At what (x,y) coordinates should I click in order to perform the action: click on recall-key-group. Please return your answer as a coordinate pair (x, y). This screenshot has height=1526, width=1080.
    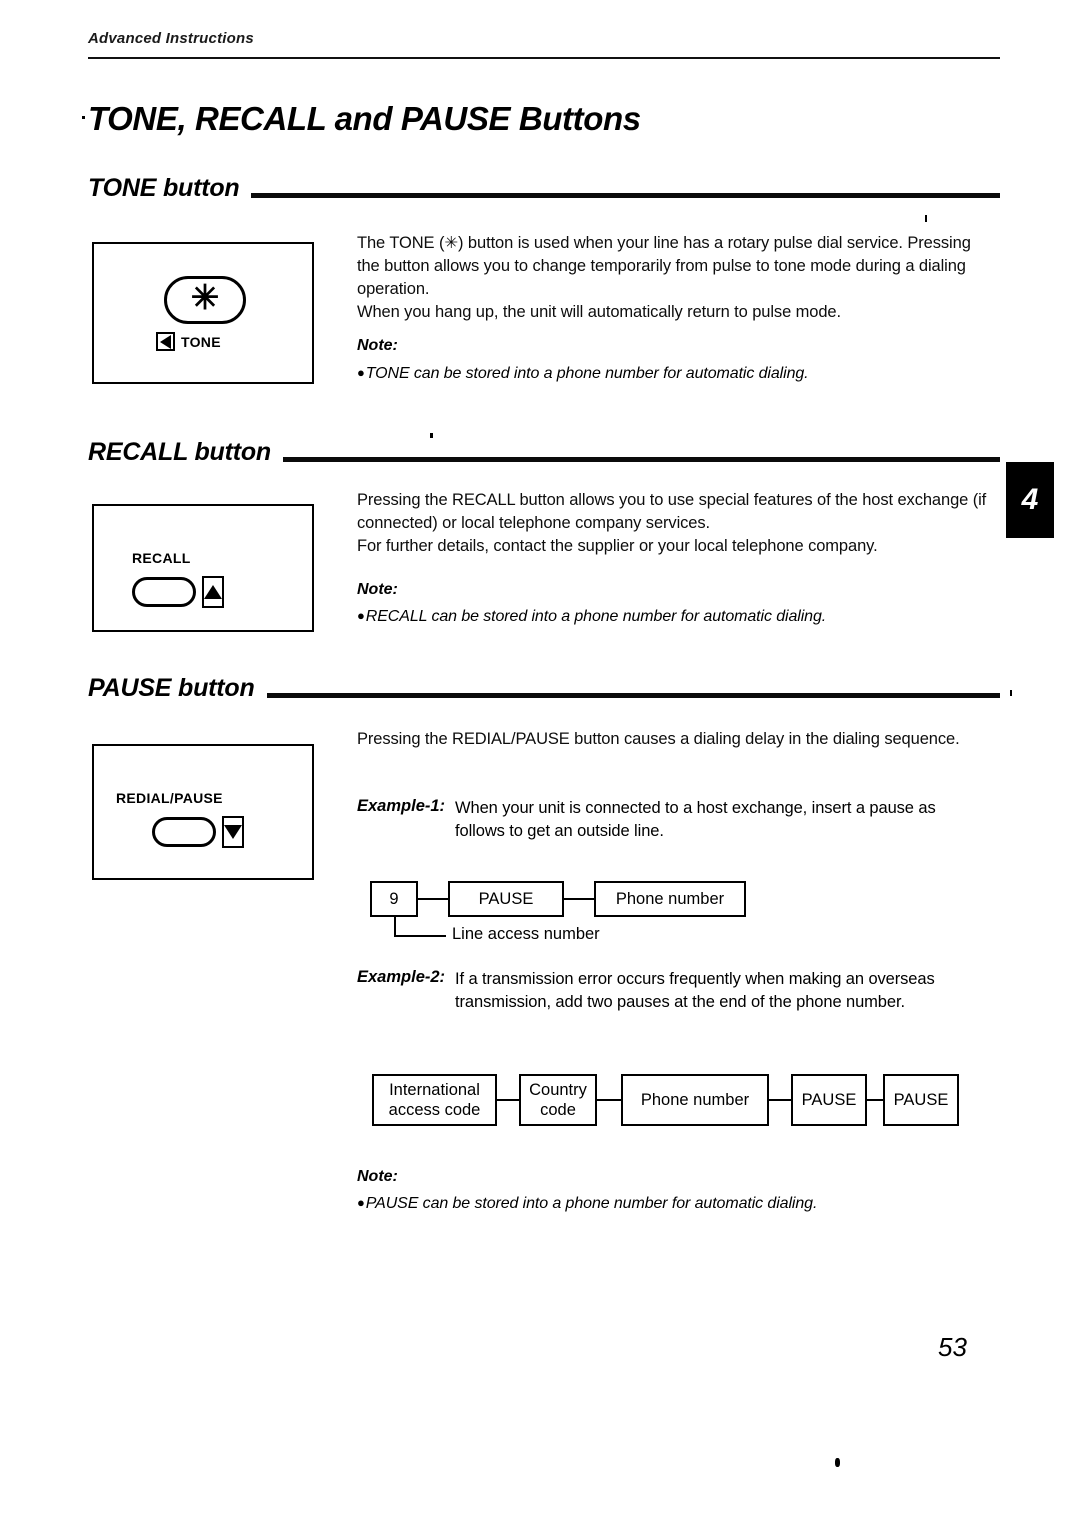
    Looking at the image, I should click on (178, 592).